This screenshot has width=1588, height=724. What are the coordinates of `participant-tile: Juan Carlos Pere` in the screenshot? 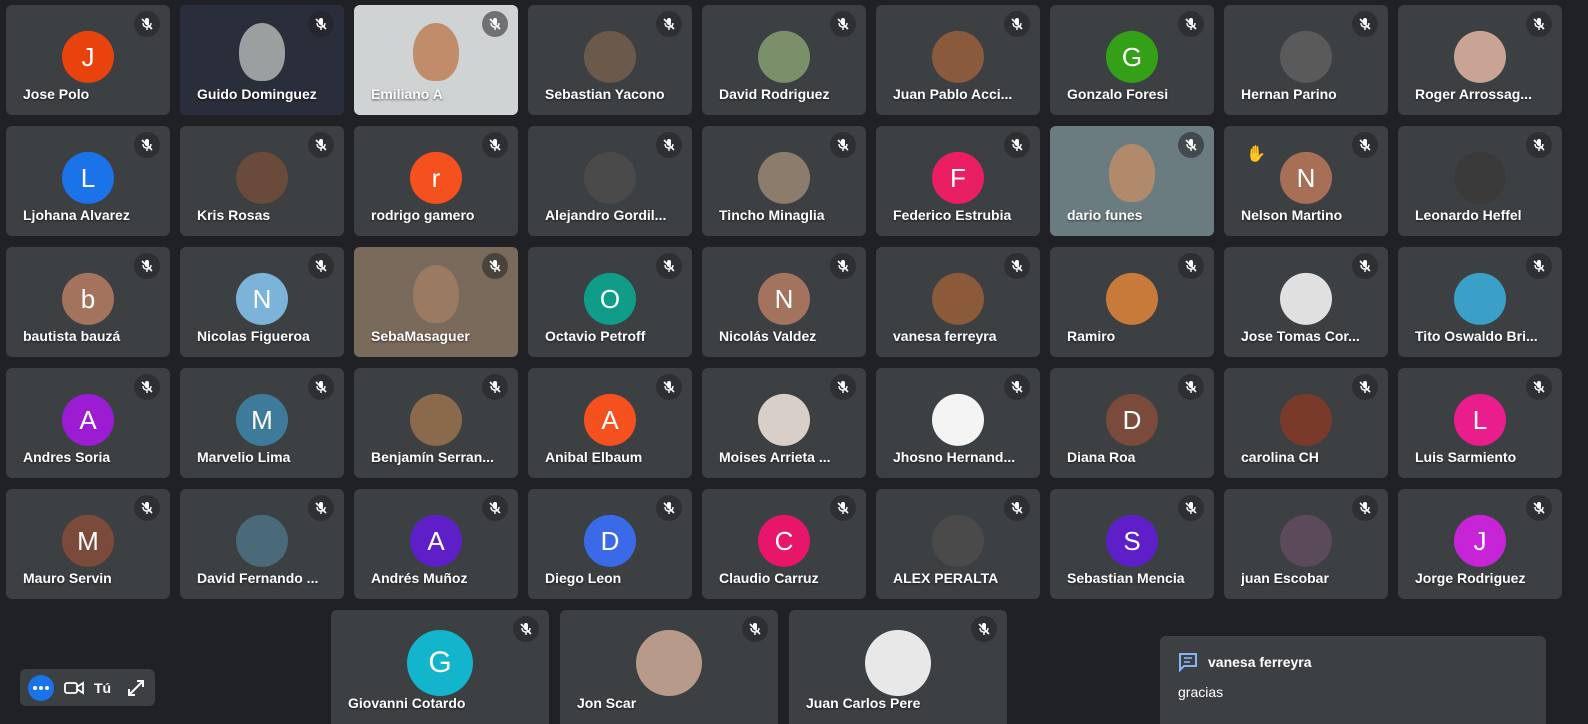 It's located at (898, 667).